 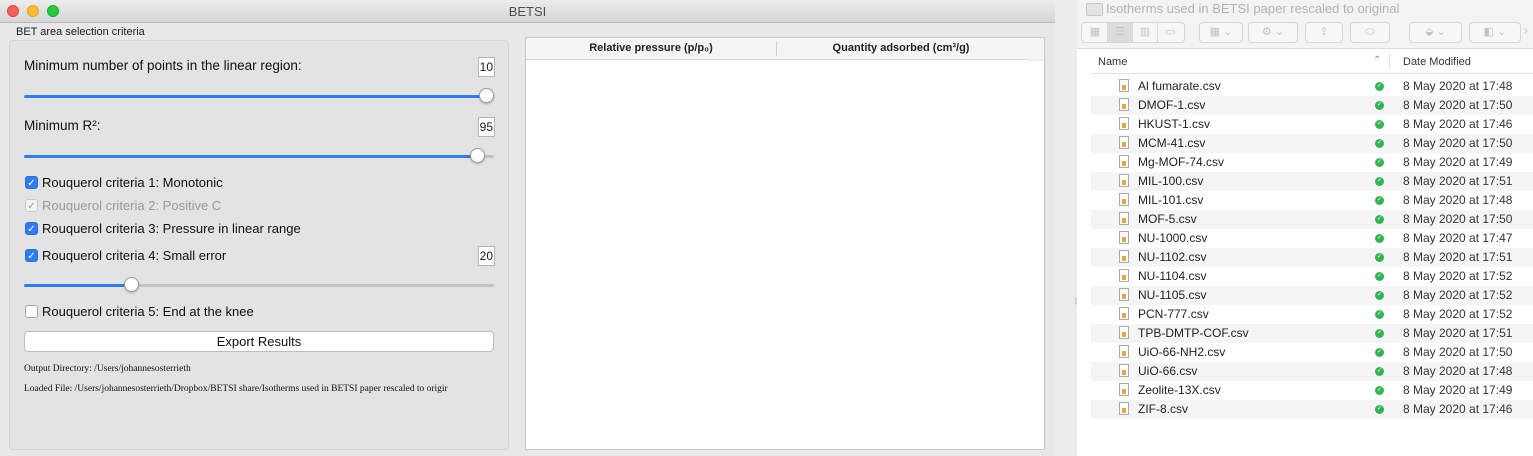 What do you see at coordinates (1312, 314) in the screenshot?
I see `file-row: PCN-777.csv ✓ 8 May 2020 at 17:52` at bounding box center [1312, 314].